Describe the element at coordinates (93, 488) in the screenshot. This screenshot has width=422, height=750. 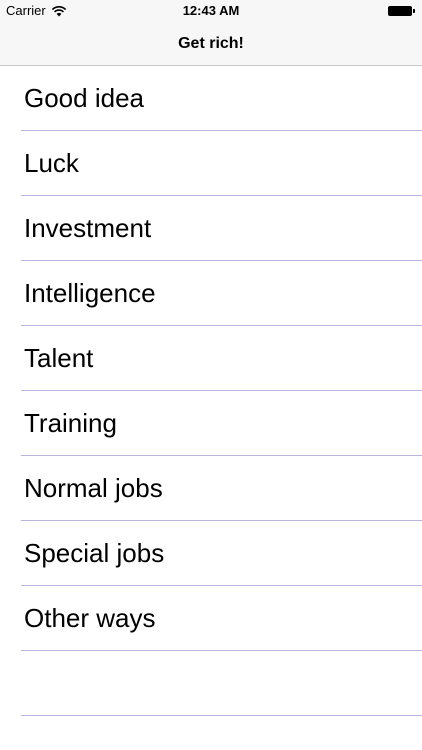
I see `list-item-label: Normal jobs` at that location.